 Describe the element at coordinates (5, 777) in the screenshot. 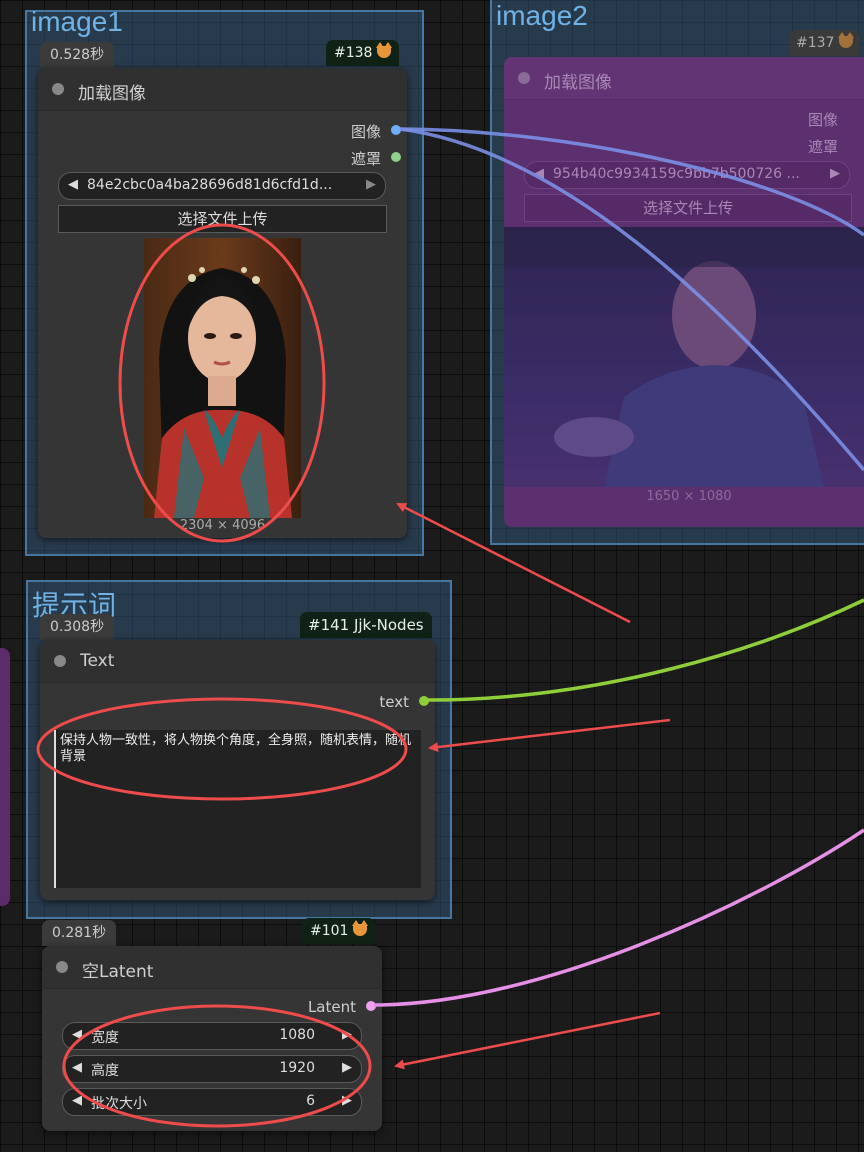

I see `offscreen-node-fragment` at that location.